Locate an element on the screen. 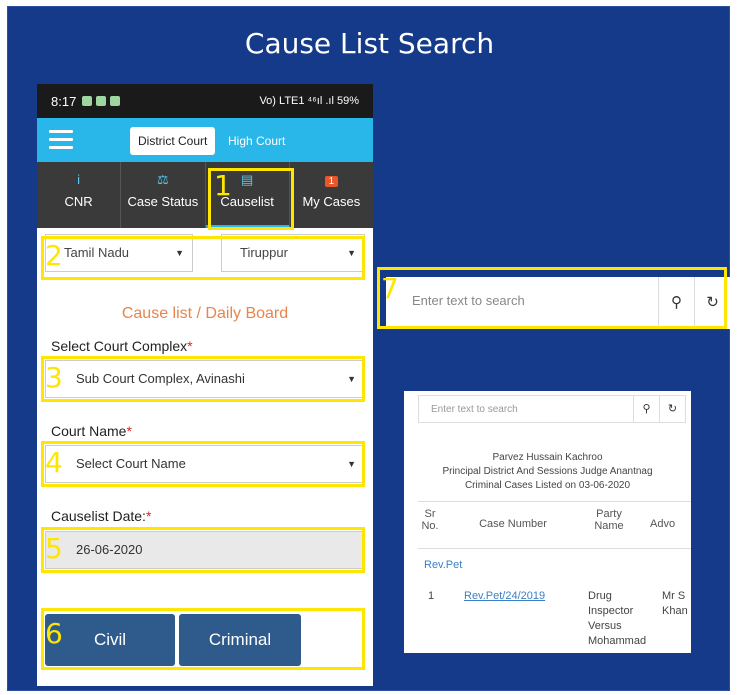 The height and width of the screenshot is (695, 738). table-header: Sr No. Case Number Party Name Advo is located at coordinates (554, 525).